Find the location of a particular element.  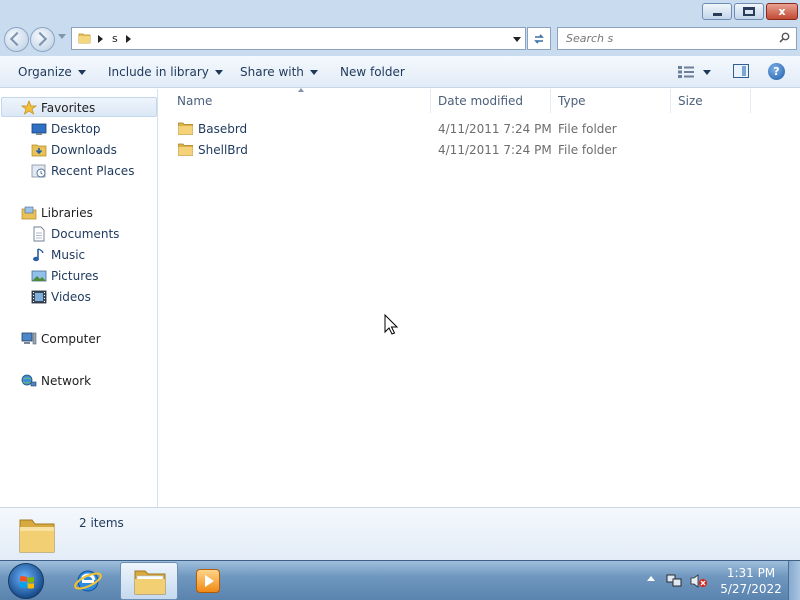

nav-network-label: Network is located at coordinates (66, 381).